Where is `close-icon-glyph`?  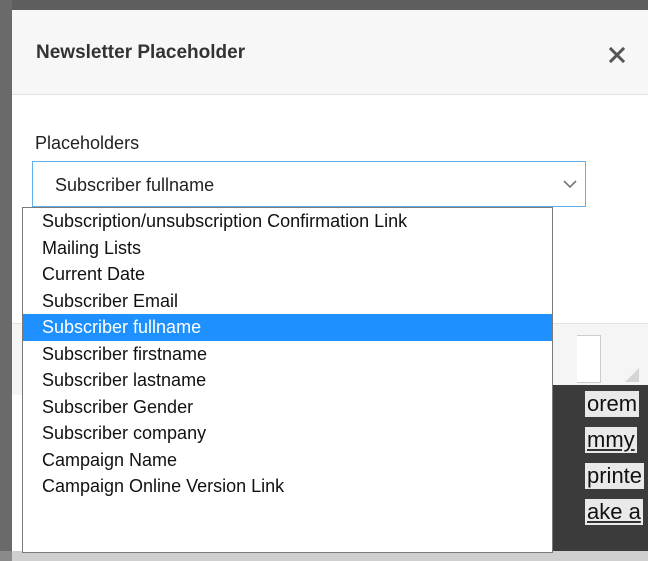 close-icon-glyph is located at coordinates (617, 55).